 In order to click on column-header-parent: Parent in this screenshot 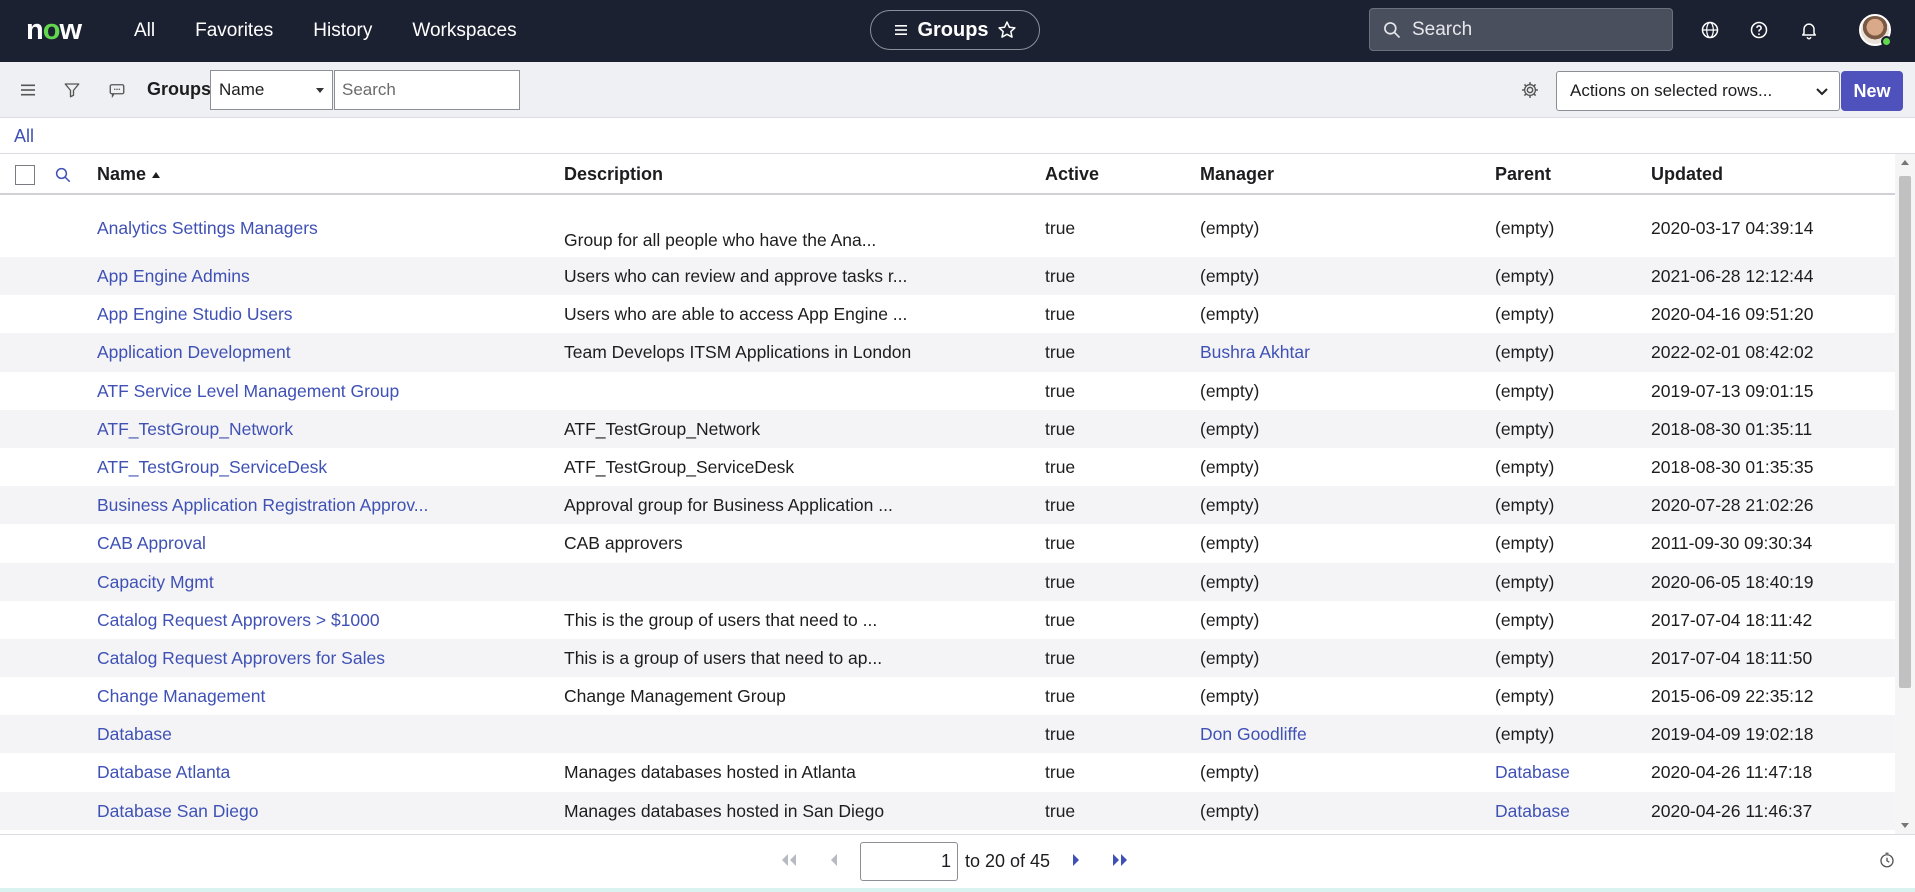, I will do `click(1523, 174)`.